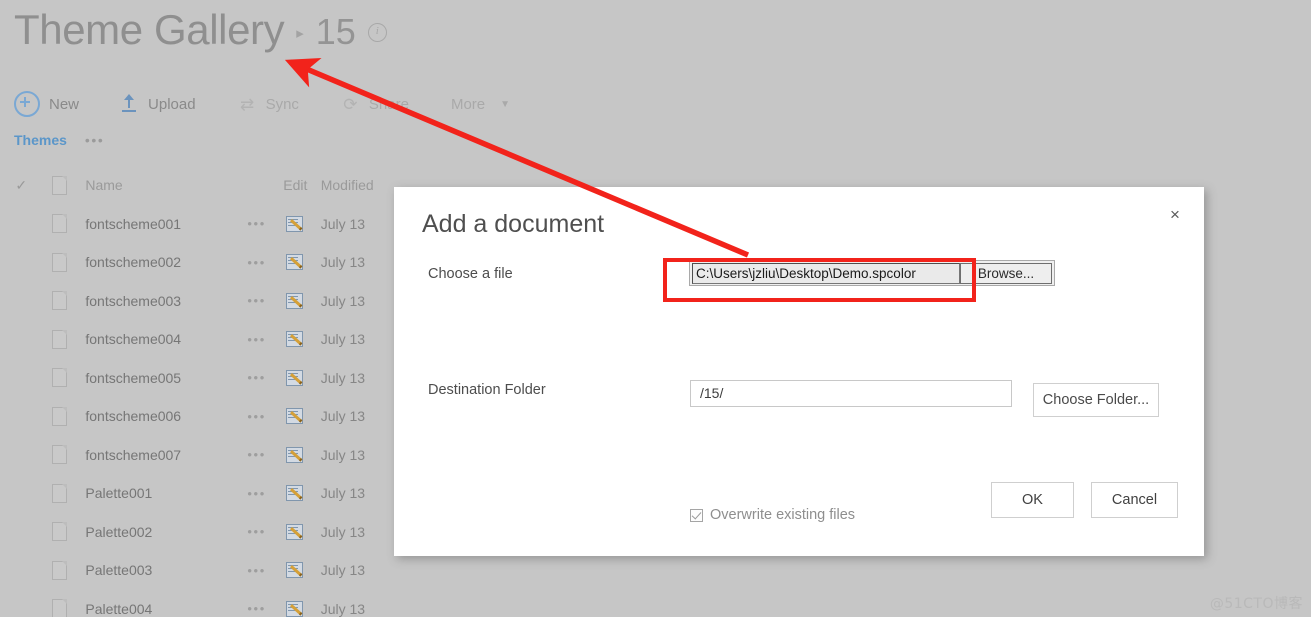  I want to click on list-item-name: fontscheme006, so click(156, 416).